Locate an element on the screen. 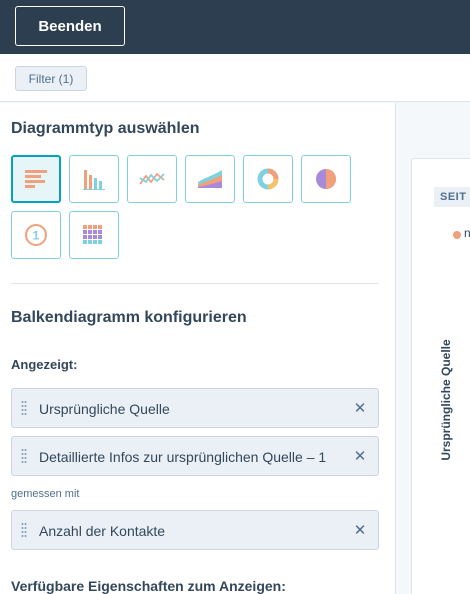  summary-number-text: 1 is located at coordinates (36, 236).